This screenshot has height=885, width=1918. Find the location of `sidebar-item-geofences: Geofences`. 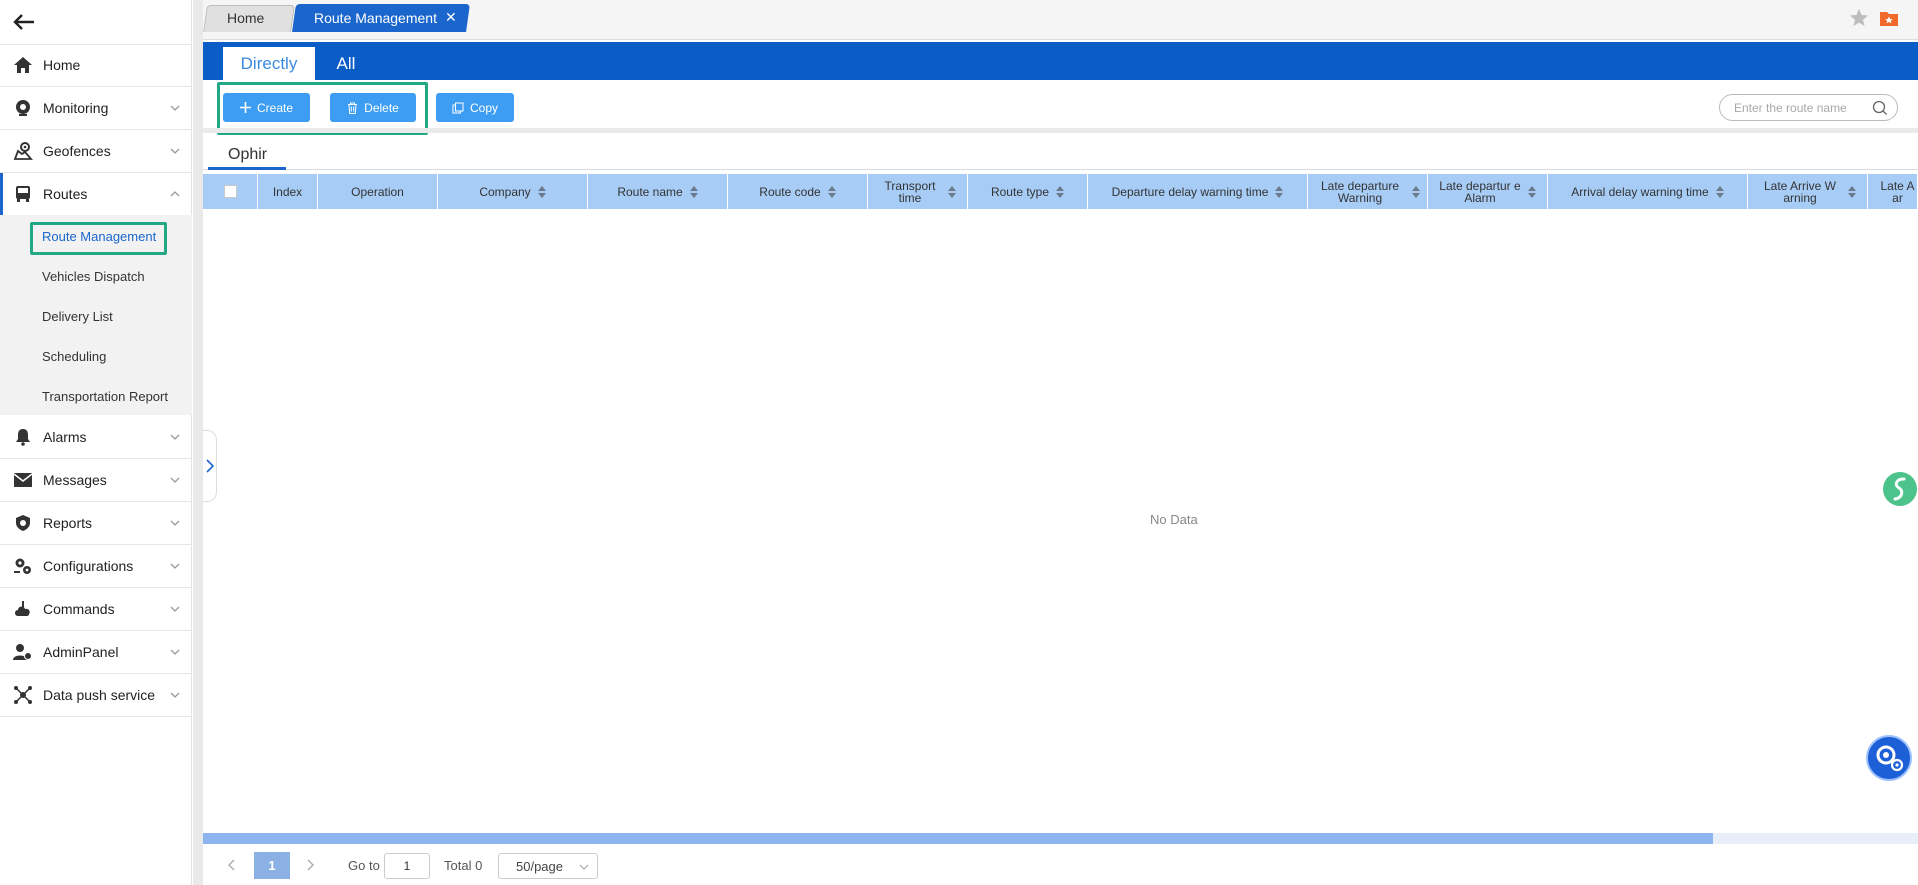

sidebar-item-geofences: Geofences is located at coordinates (96, 151).